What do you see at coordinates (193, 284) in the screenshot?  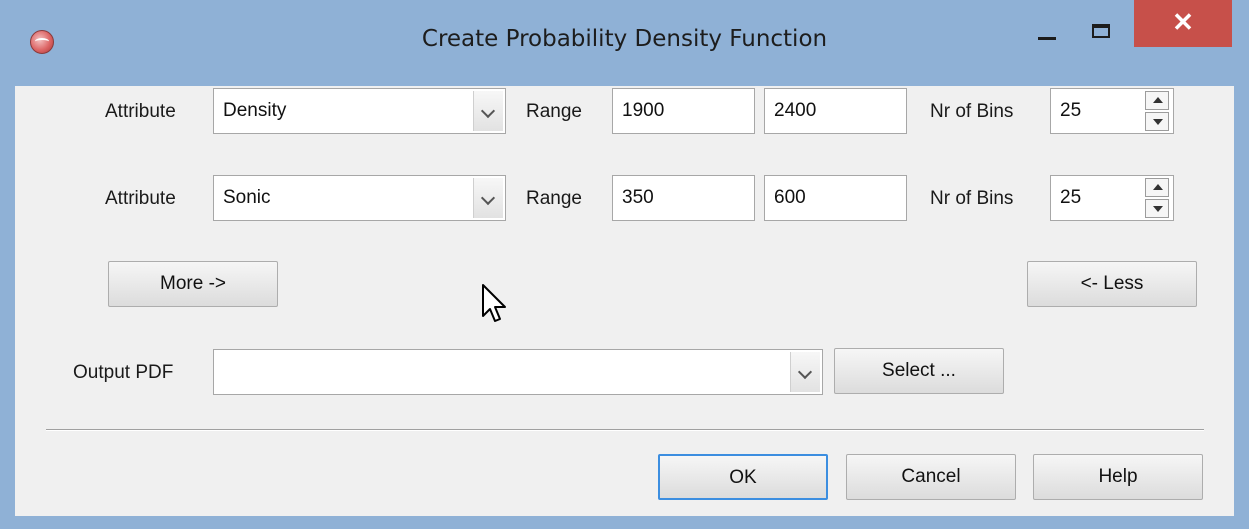 I see `more-button: More ->` at bounding box center [193, 284].